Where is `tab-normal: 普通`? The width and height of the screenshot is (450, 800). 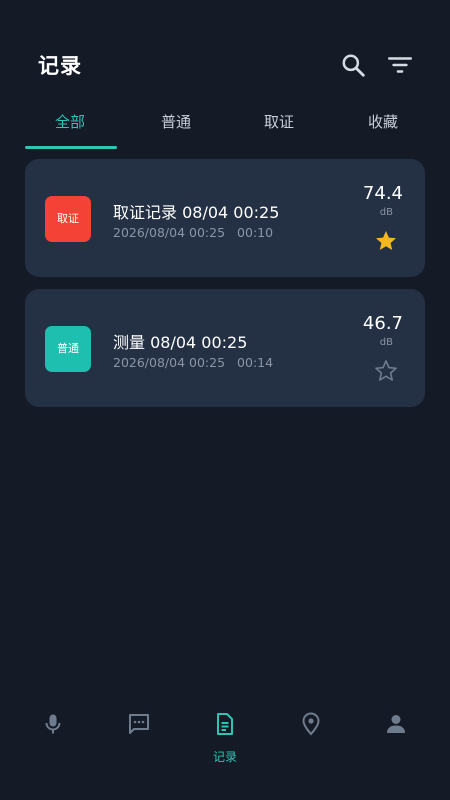
tab-normal: 普通 is located at coordinates (176, 126).